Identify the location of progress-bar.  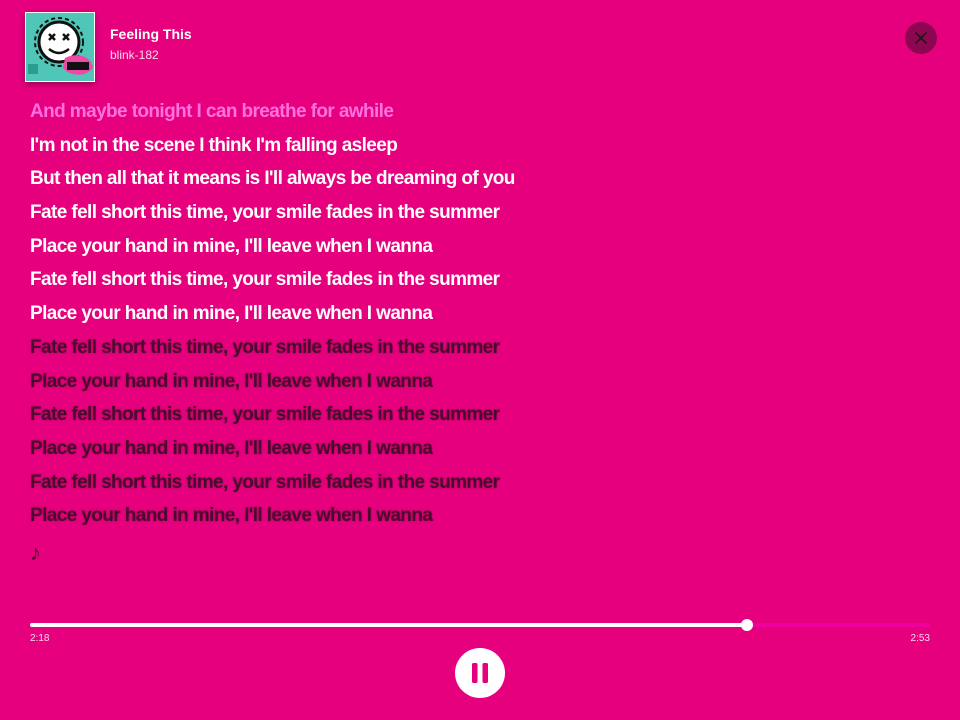
(480, 625).